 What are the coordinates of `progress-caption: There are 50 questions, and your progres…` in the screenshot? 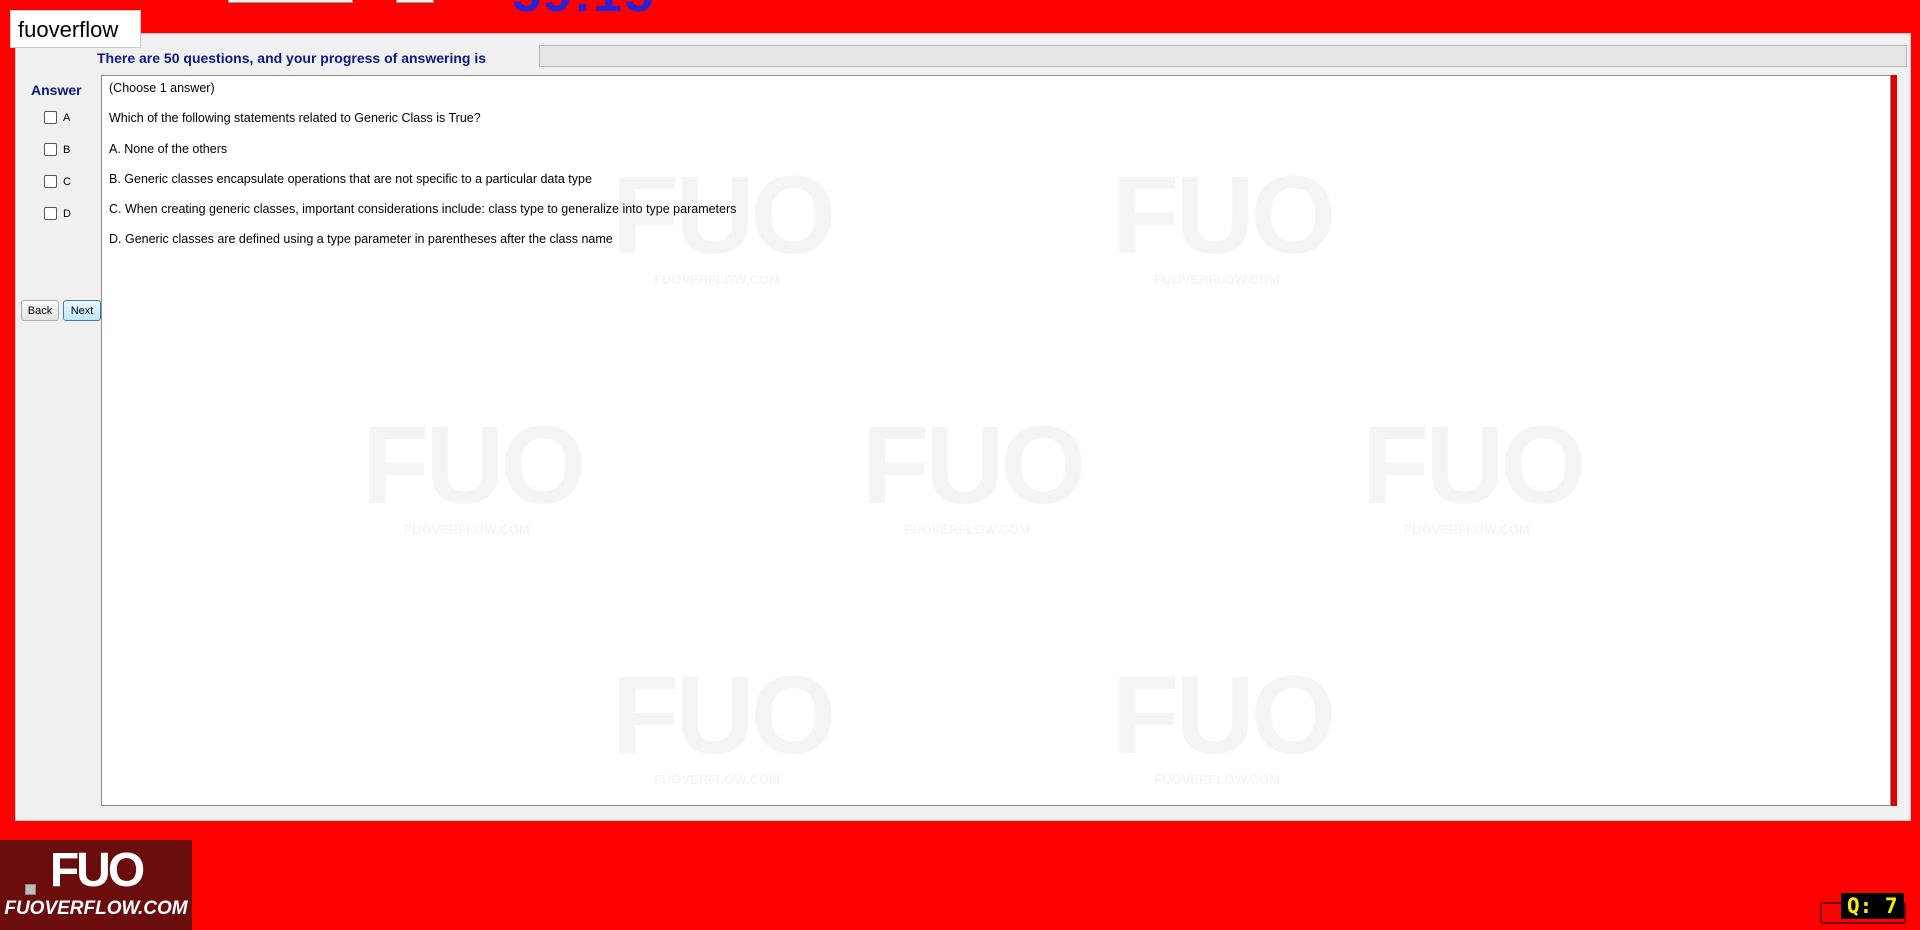 It's located at (291, 58).